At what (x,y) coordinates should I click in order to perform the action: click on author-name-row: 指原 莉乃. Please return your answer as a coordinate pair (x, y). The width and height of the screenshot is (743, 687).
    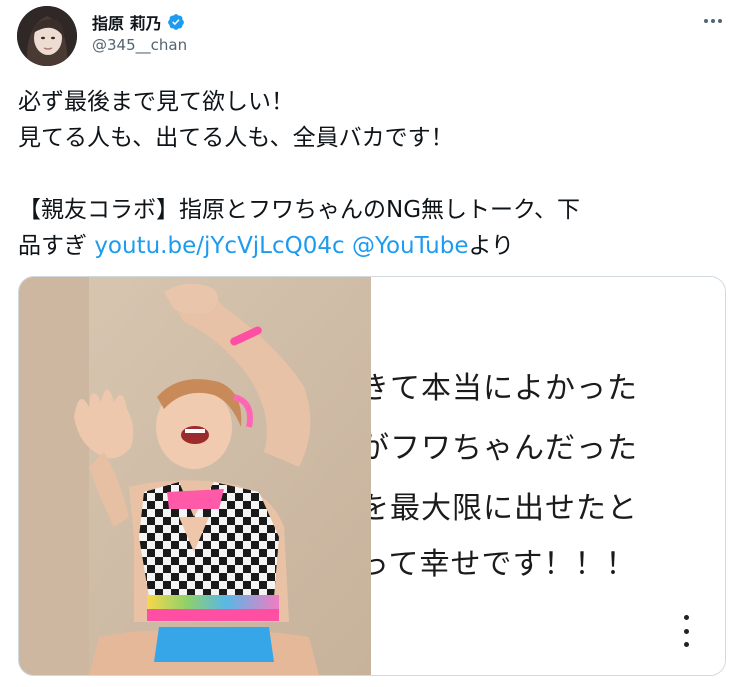
    Looking at the image, I should click on (138, 22).